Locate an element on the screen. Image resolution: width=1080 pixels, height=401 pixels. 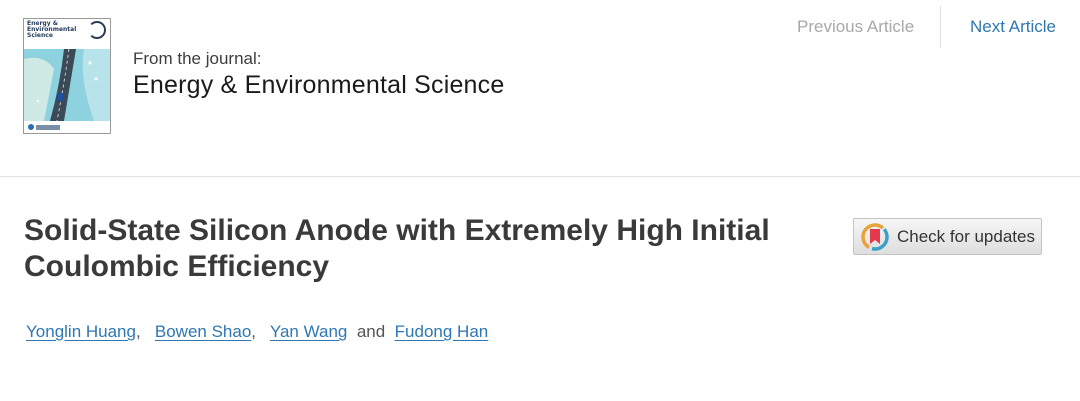
check-for-updates-label: Check for updates is located at coordinates (966, 236).